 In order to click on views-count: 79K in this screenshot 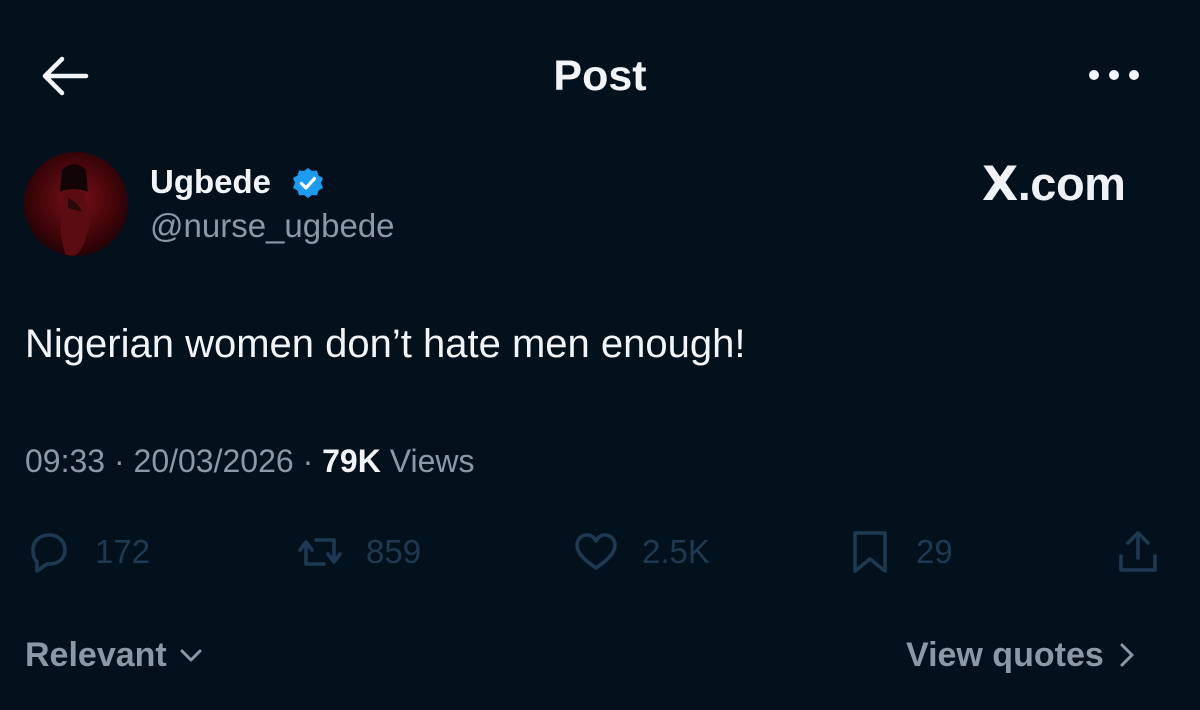, I will do `click(351, 461)`.